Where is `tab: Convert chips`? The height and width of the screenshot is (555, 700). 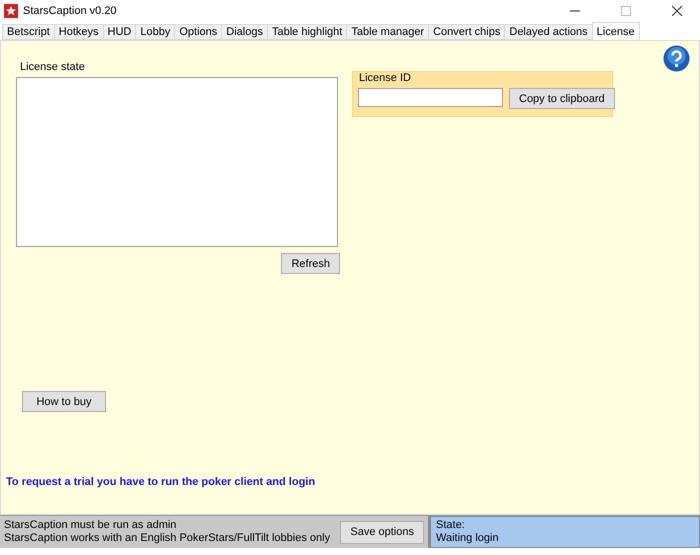
tab: Convert chips is located at coordinates (467, 32).